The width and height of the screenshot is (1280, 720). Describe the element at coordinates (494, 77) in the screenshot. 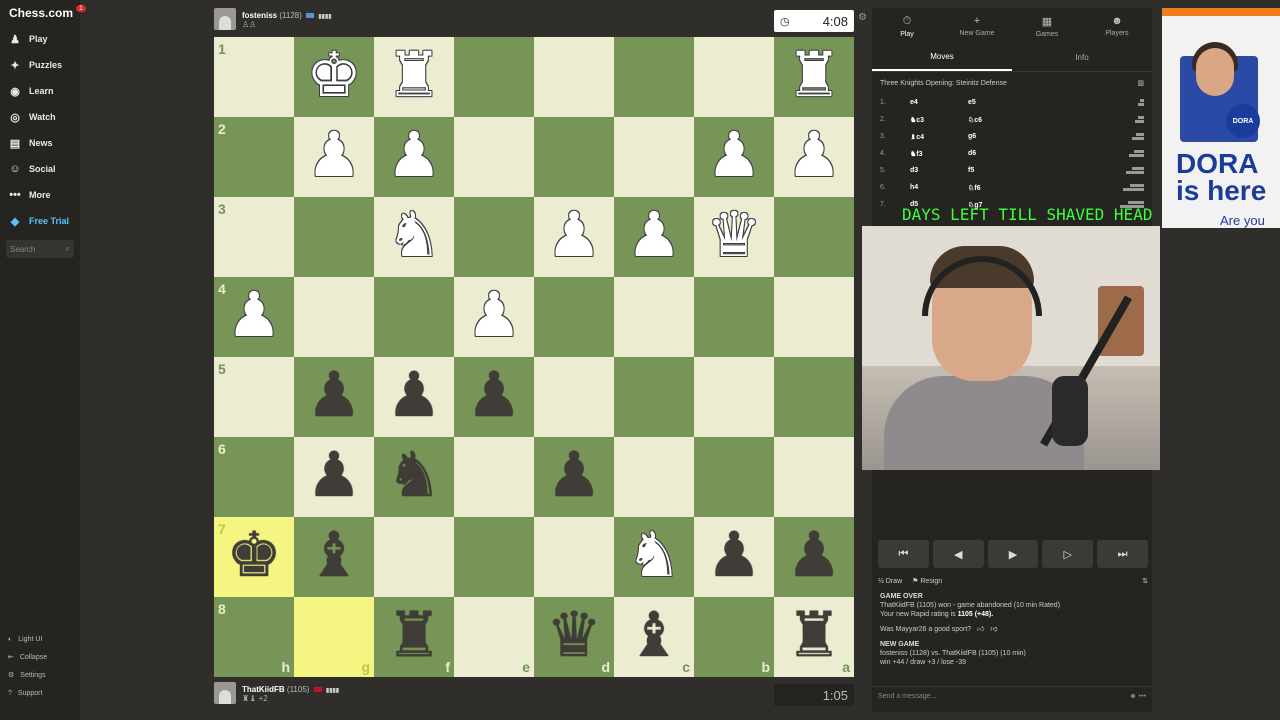

I see `square-e1` at that location.